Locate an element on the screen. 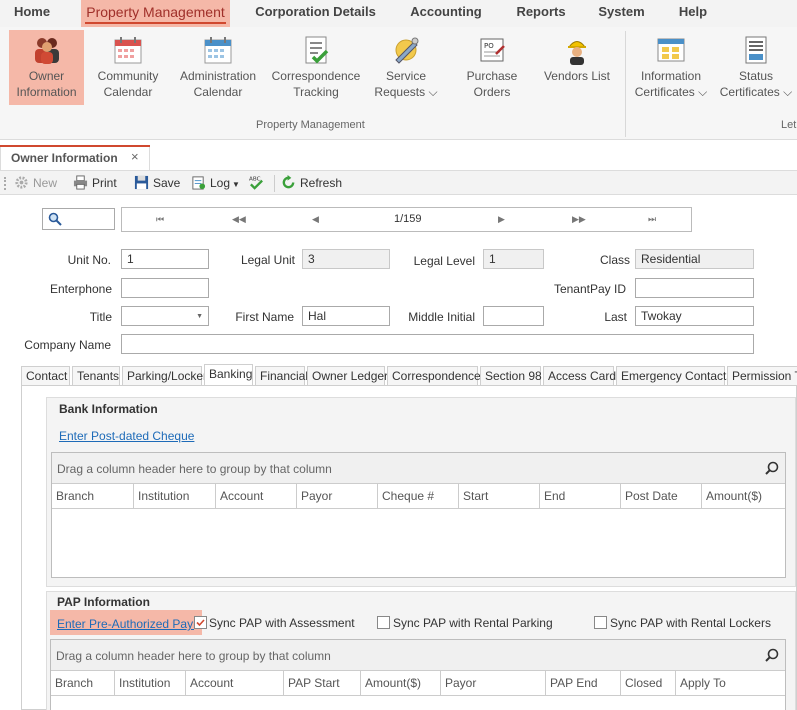 The image size is (797, 710). column-header: Apply To is located at coordinates (730, 683).